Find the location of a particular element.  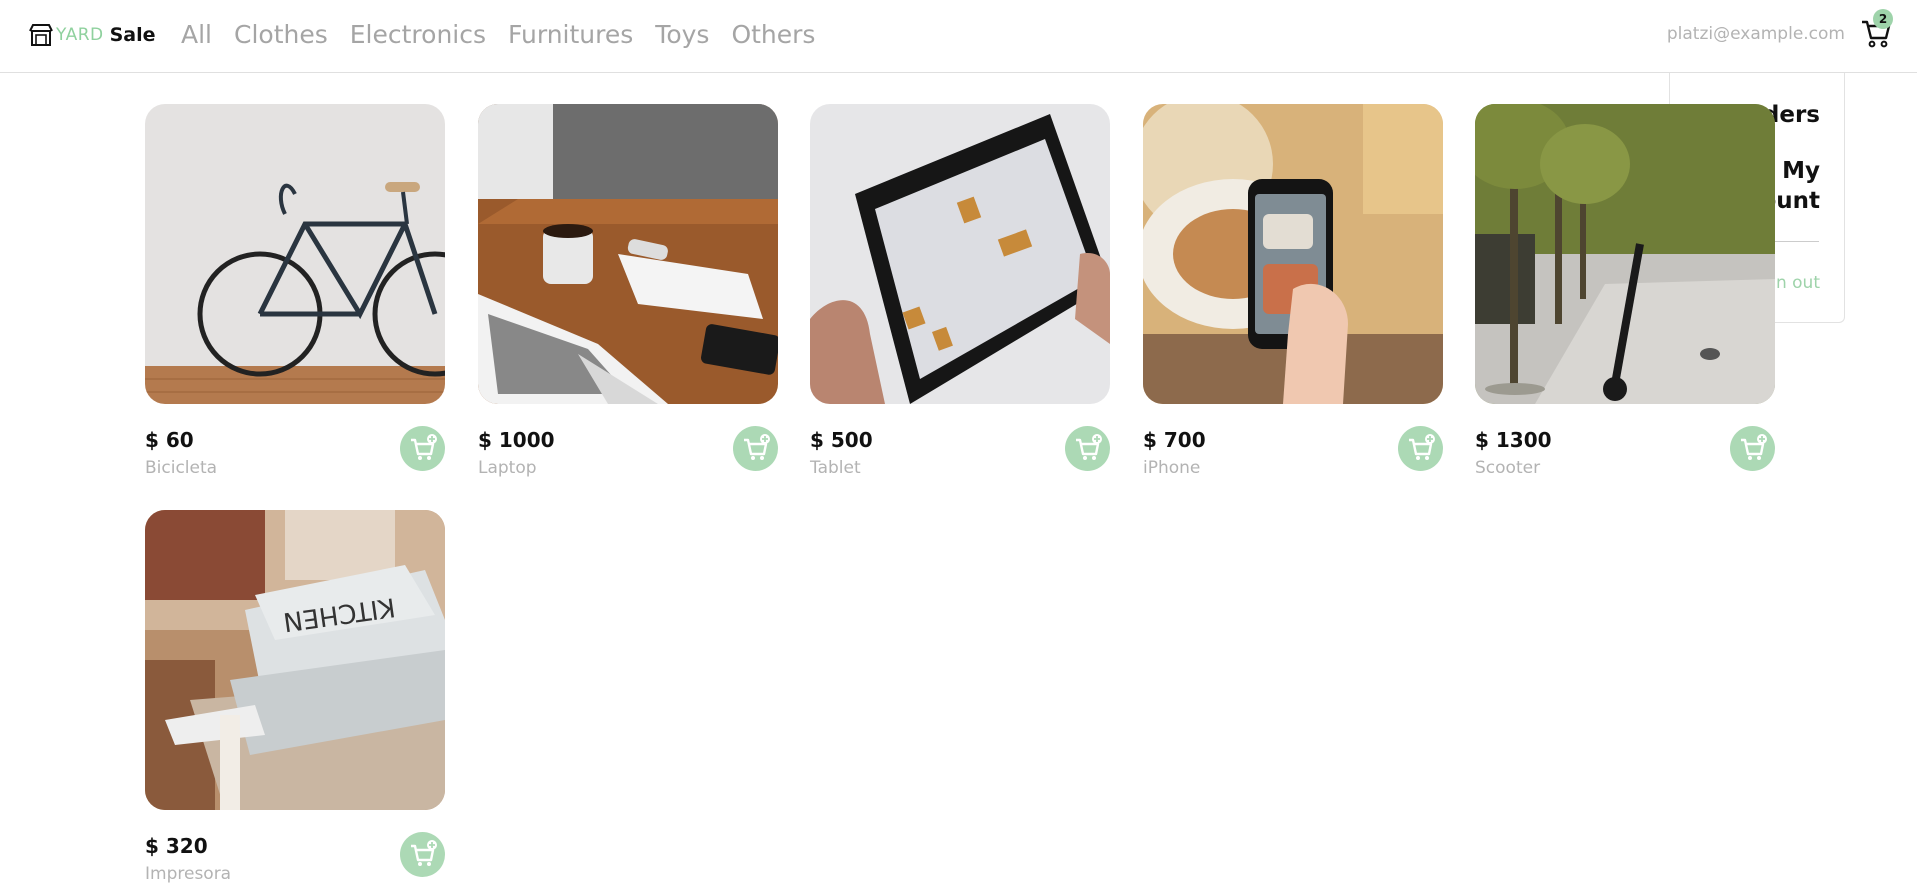

product-price: $ 1000 is located at coordinates (516, 440).